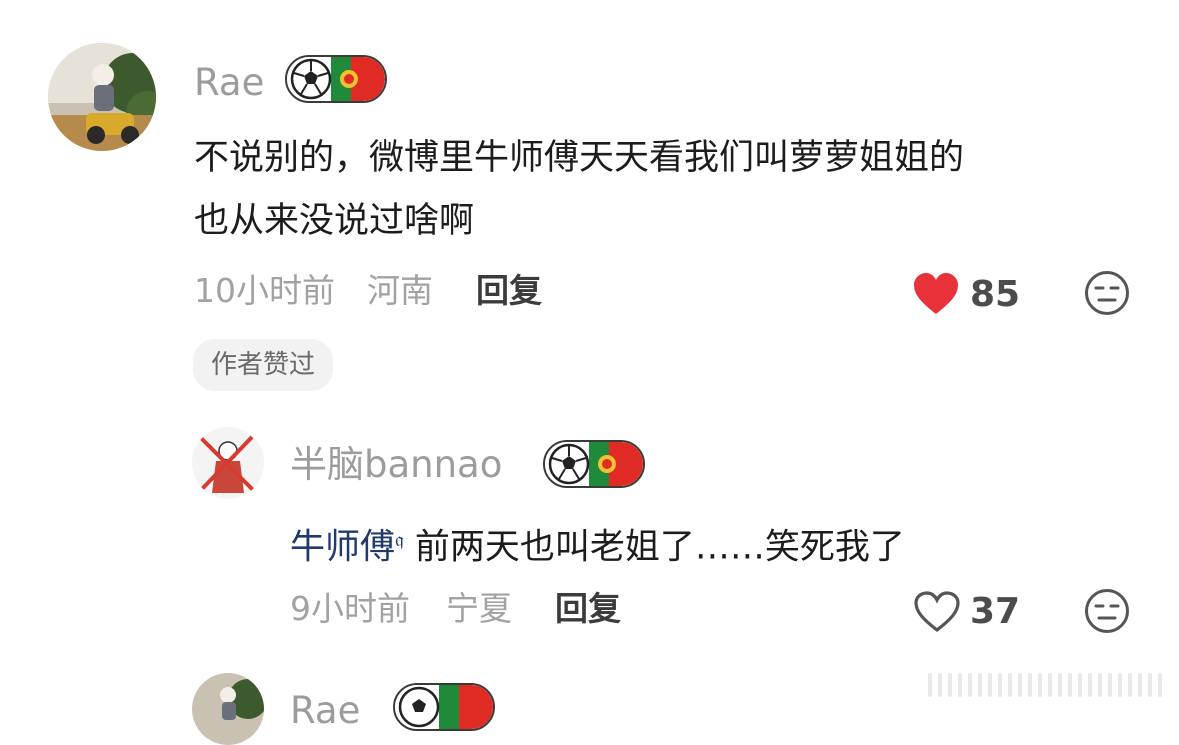 The height and width of the screenshot is (745, 1179). Describe the element at coordinates (479, 608) in the screenshot. I see `comment-location: 宁夏` at that location.